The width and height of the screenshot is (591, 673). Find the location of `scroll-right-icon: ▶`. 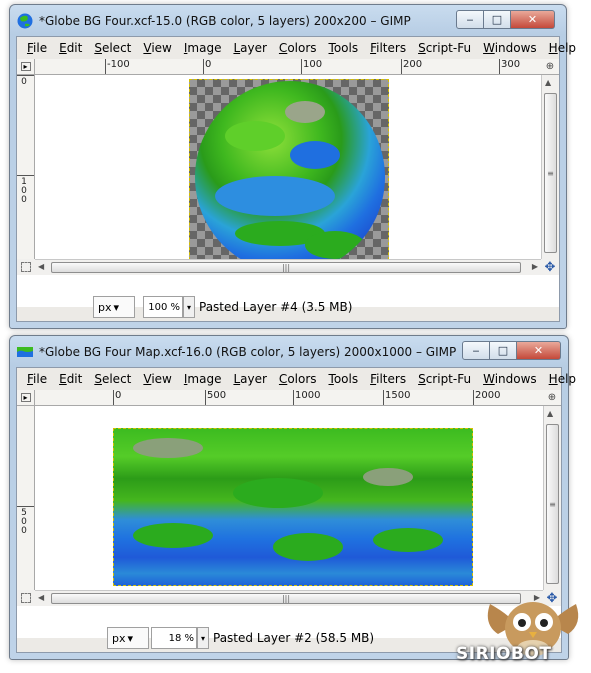

scroll-right-icon: ▶ is located at coordinates (535, 266).